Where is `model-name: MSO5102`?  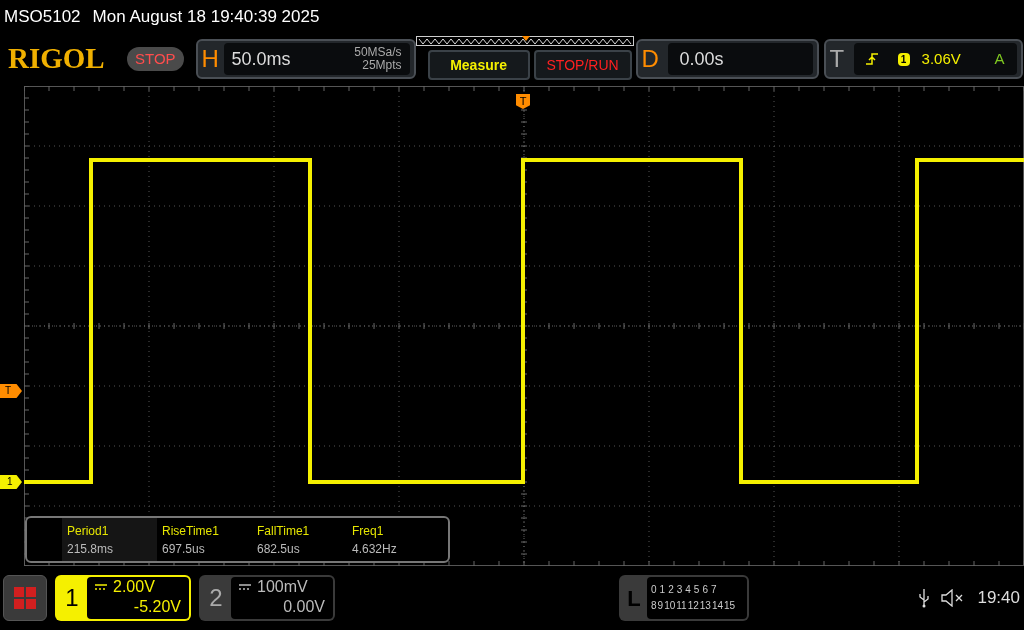
model-name: MSO5102 is located at coordinates (42, 17).